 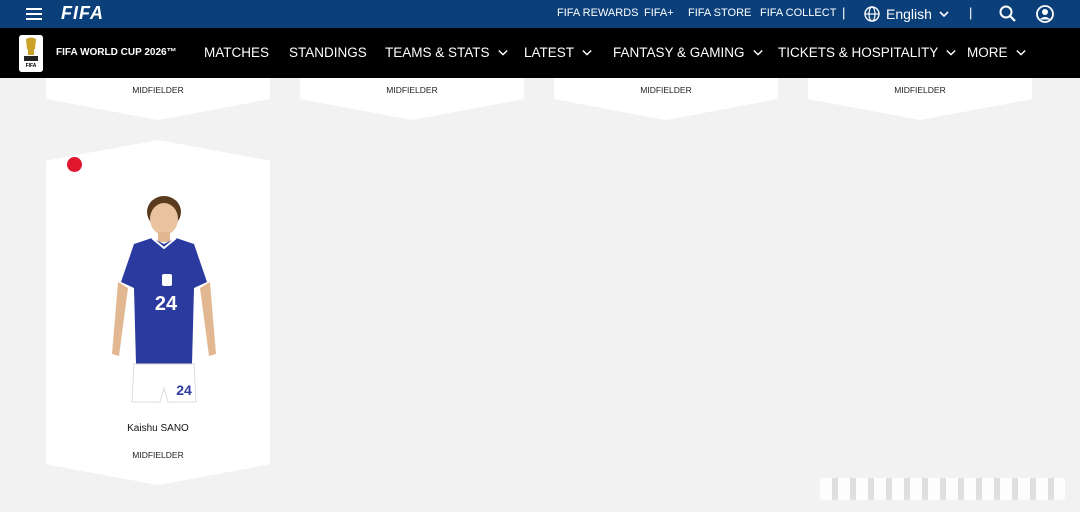 I want to click on player-card-kaishu-sano: 24 24 Kaishu SANO MIDFIELDER, so click(x=158, y=312).